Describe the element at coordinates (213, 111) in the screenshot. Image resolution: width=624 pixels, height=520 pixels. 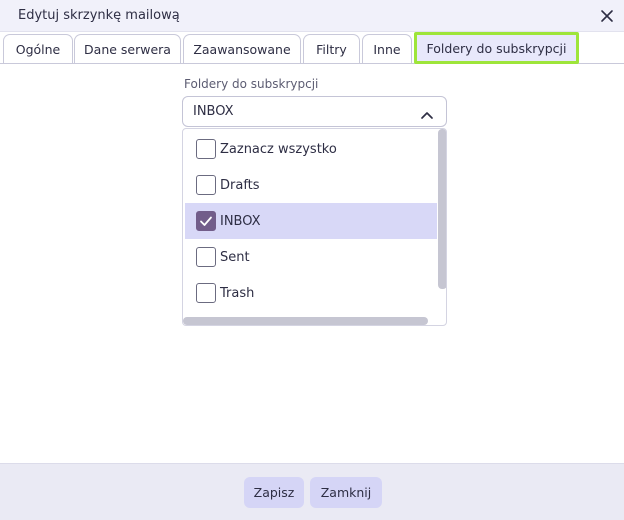
I see `folders-select-value: INBOX` at that location.